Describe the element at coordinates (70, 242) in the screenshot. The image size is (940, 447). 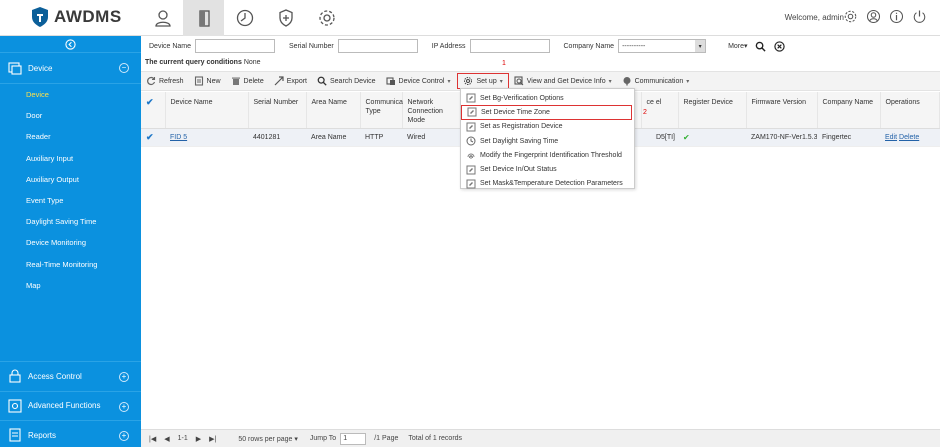
I see `sidebar-item-device-monitoring: Device Monitoring` at that location.